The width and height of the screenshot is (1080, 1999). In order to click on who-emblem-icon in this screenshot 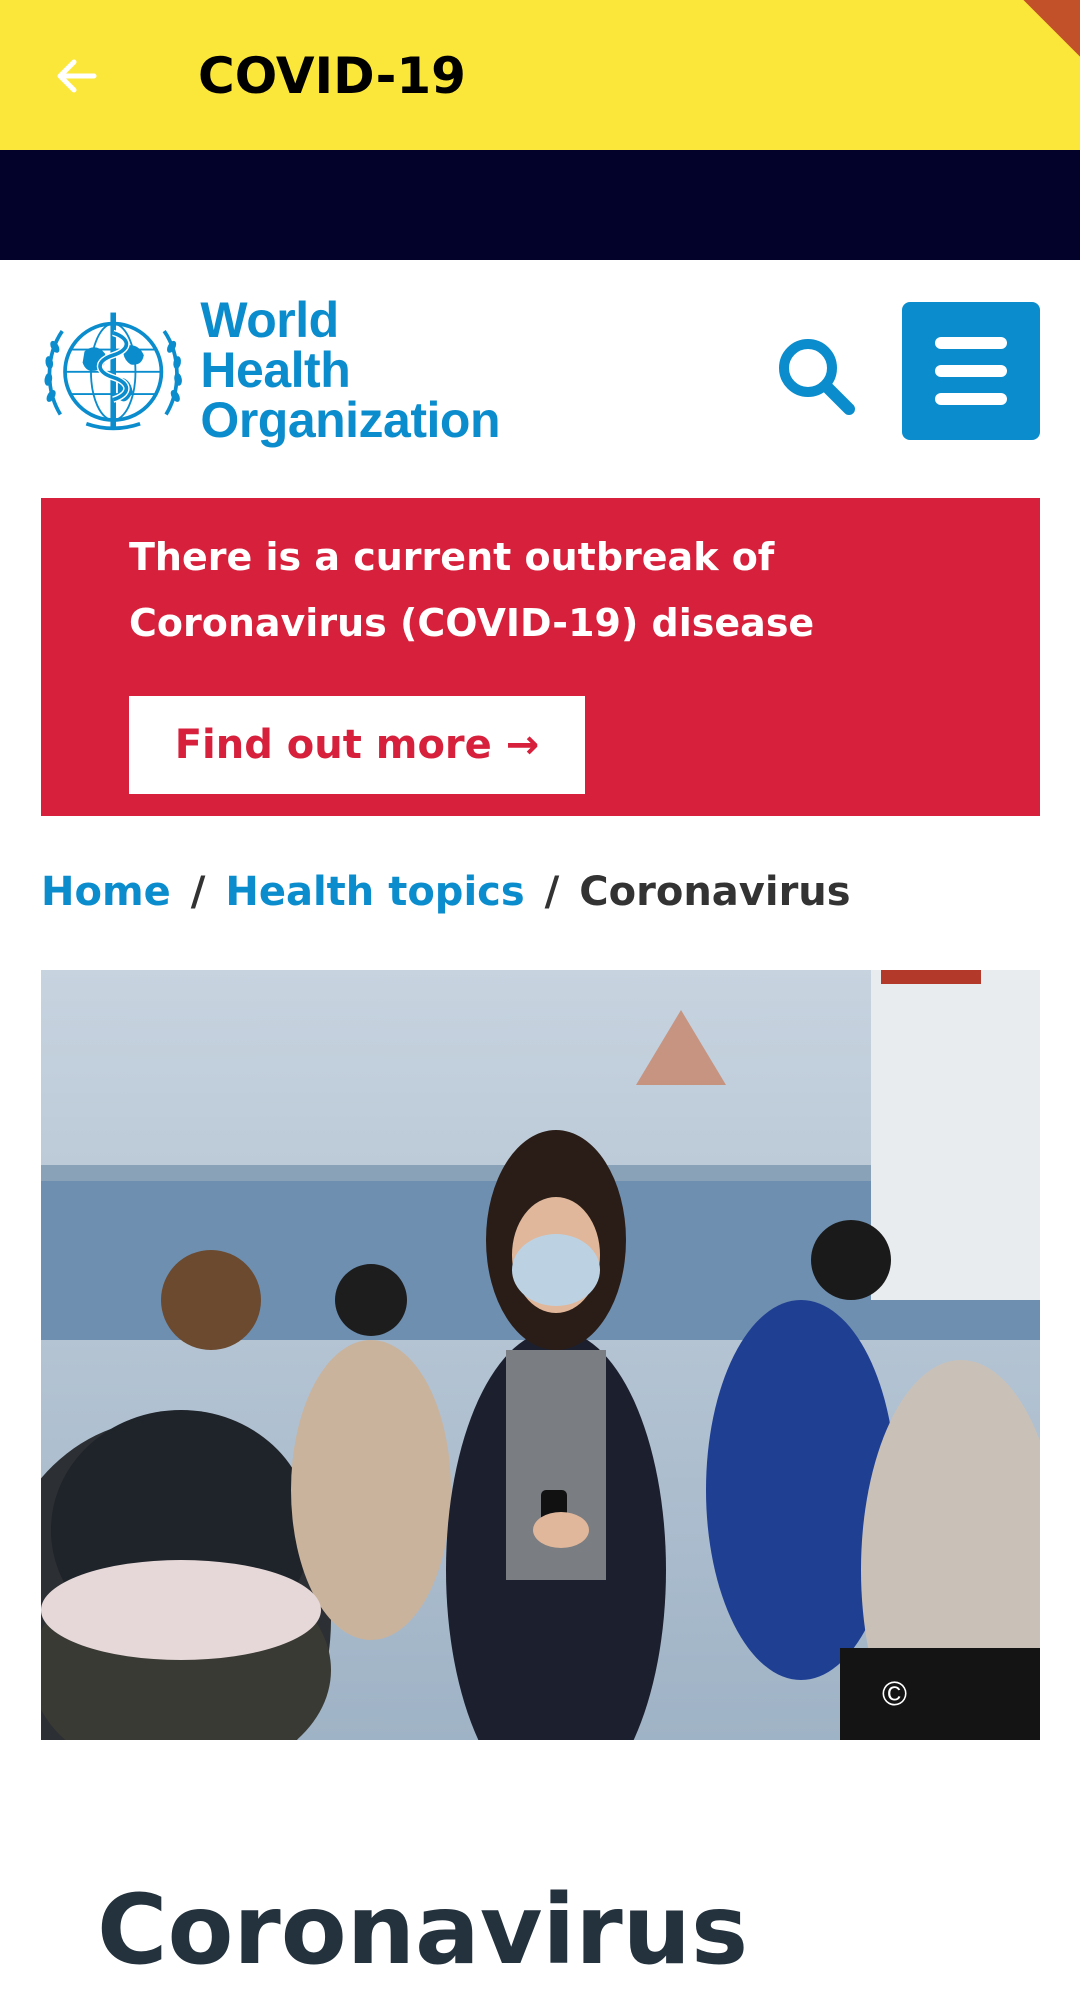, I will do `click(113, 371)`.